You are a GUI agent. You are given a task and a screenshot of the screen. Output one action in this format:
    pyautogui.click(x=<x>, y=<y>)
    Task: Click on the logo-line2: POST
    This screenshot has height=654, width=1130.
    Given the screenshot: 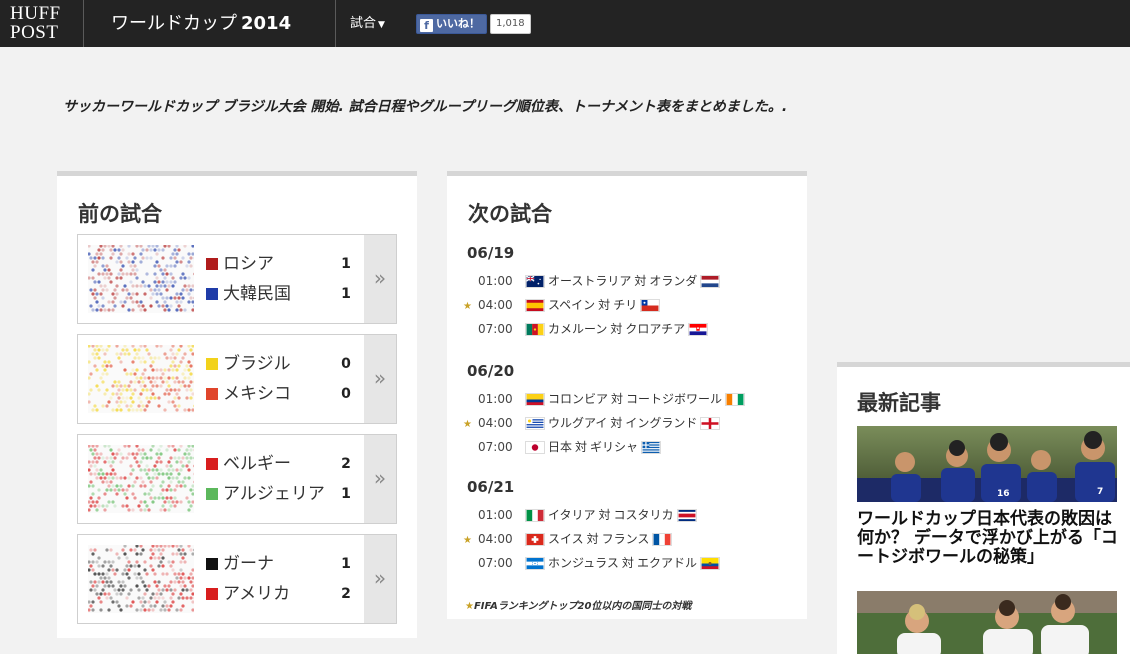 What is the action you would take?
    pyautogui.click(x=34, y=32)
    